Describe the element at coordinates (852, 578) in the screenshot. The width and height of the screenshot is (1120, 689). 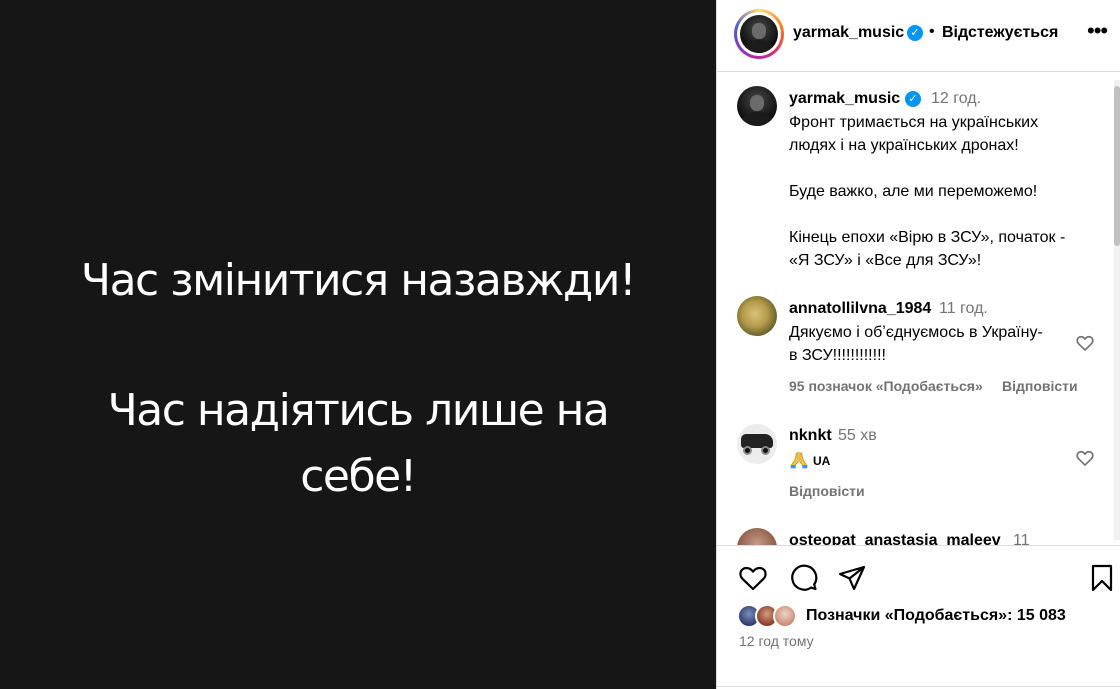
I see `paper-plane-icon` at that location.